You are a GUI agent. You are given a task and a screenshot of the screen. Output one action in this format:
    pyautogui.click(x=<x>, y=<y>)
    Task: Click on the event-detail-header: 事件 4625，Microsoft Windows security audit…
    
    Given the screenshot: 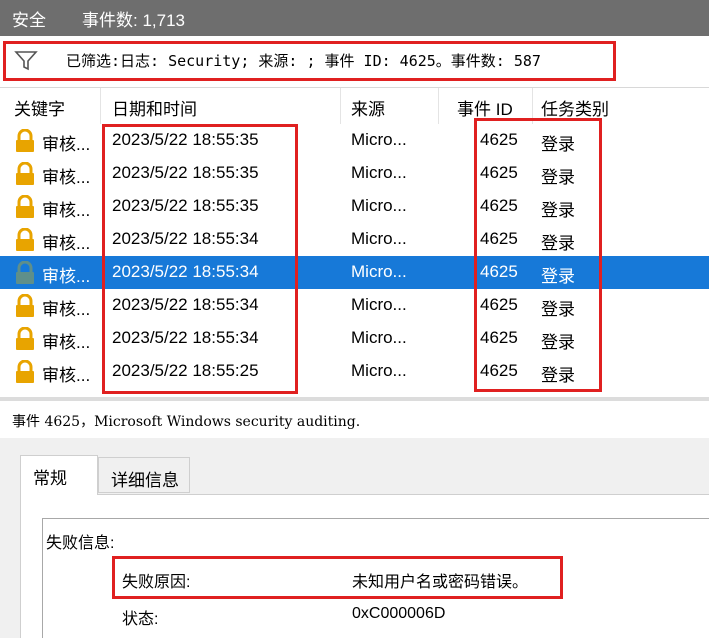 What is the action you would take?
    pyautogui.click(x=186, y=422)
    